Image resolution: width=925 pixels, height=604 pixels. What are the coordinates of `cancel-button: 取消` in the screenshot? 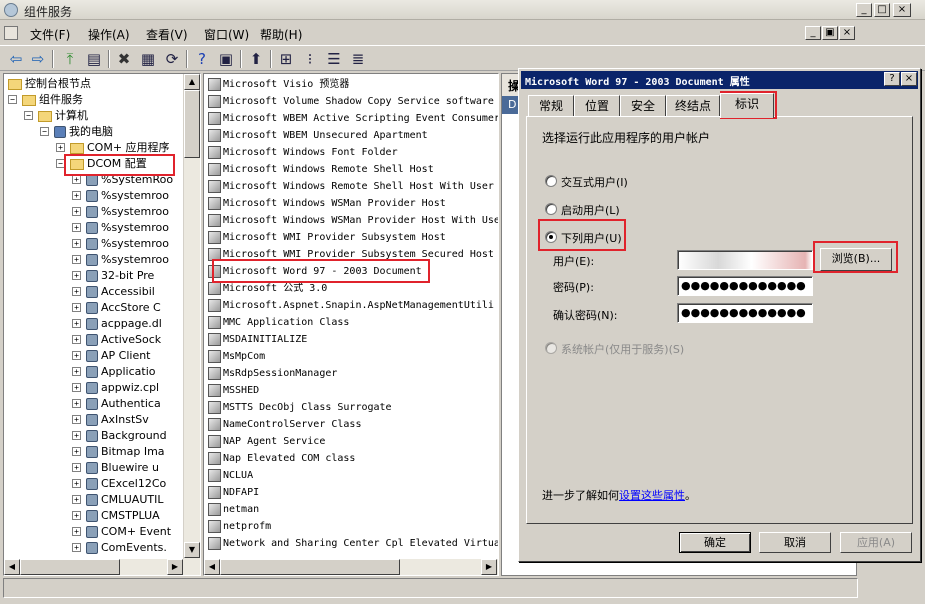 It's located at (795, 542).